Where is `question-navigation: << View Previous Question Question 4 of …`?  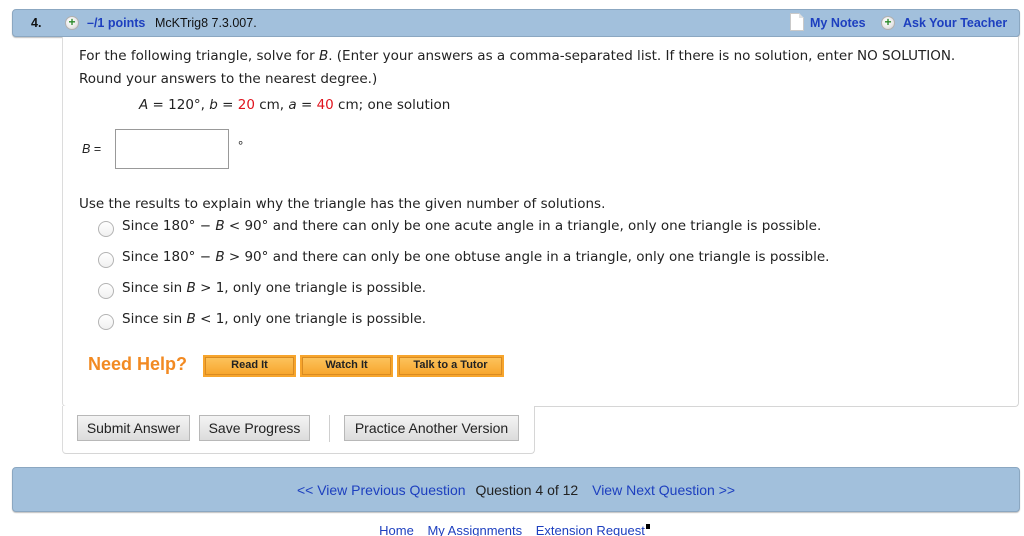 question-navigation: << View Previous Question Question 4 of … is located at coordinates (516, 489).